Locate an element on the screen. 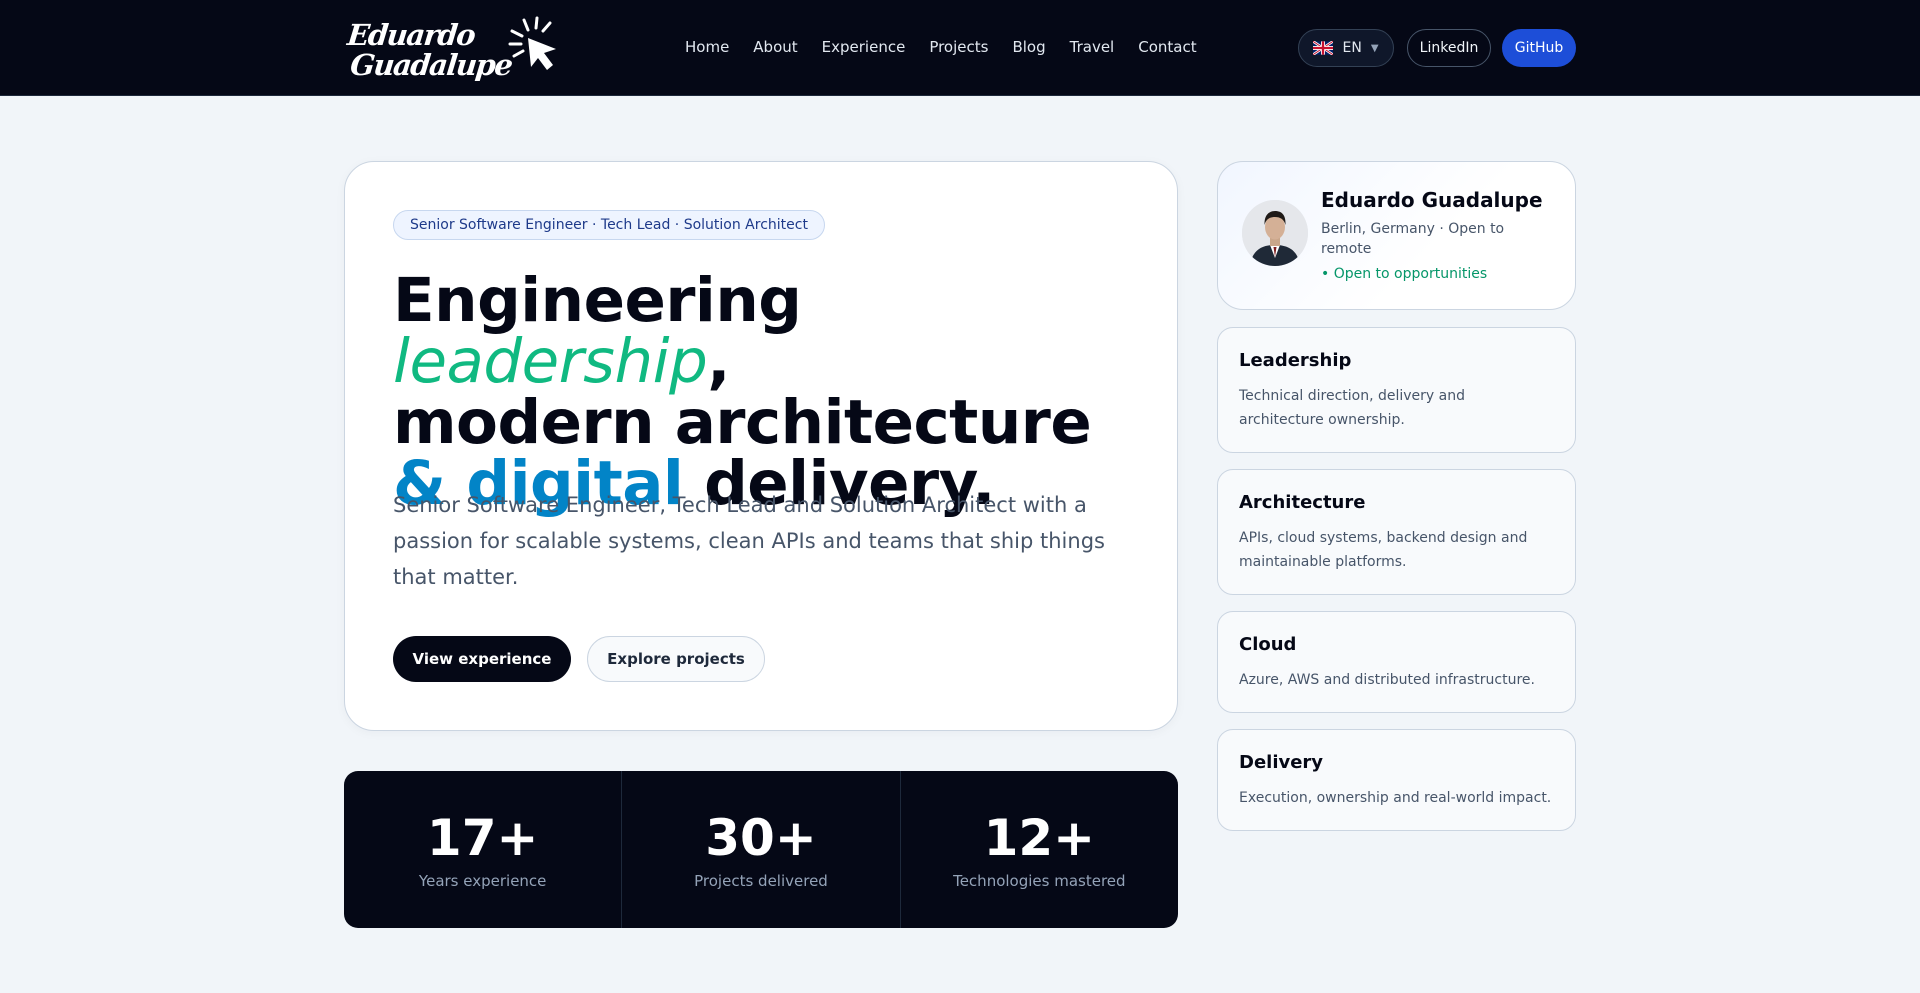  cursor-click-icon is located at coordinates (532, 43).